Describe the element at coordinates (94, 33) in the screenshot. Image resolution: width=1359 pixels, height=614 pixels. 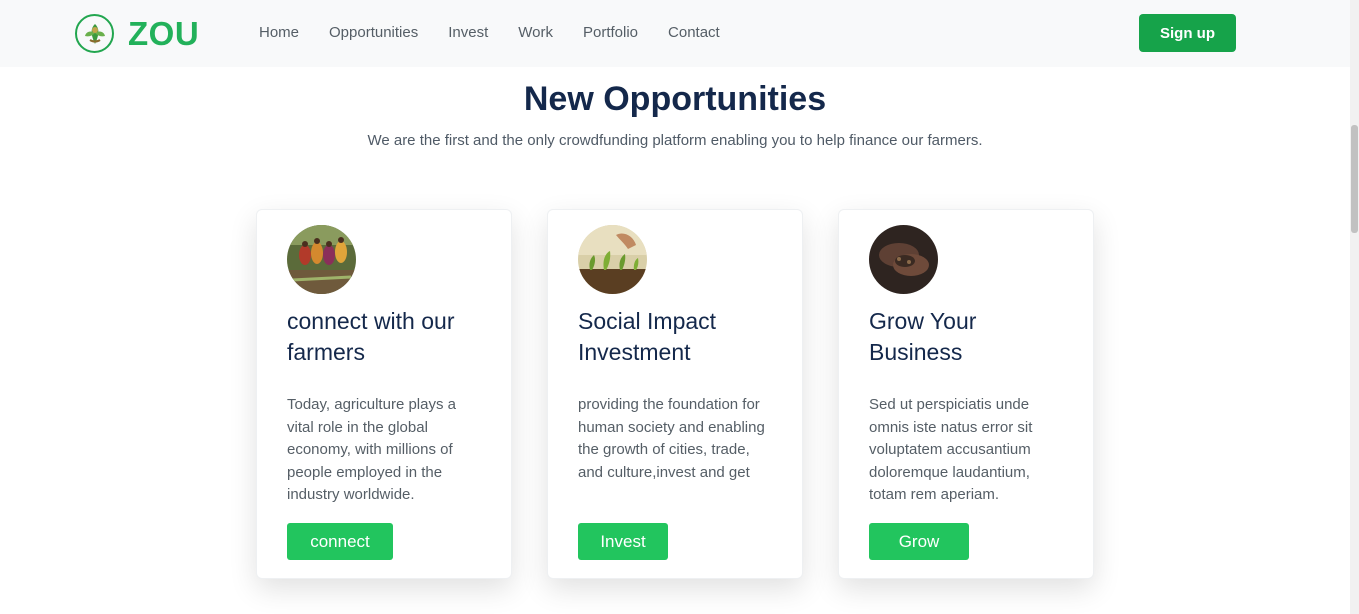
I see `farmer-leaf-logo-icon` at that location.